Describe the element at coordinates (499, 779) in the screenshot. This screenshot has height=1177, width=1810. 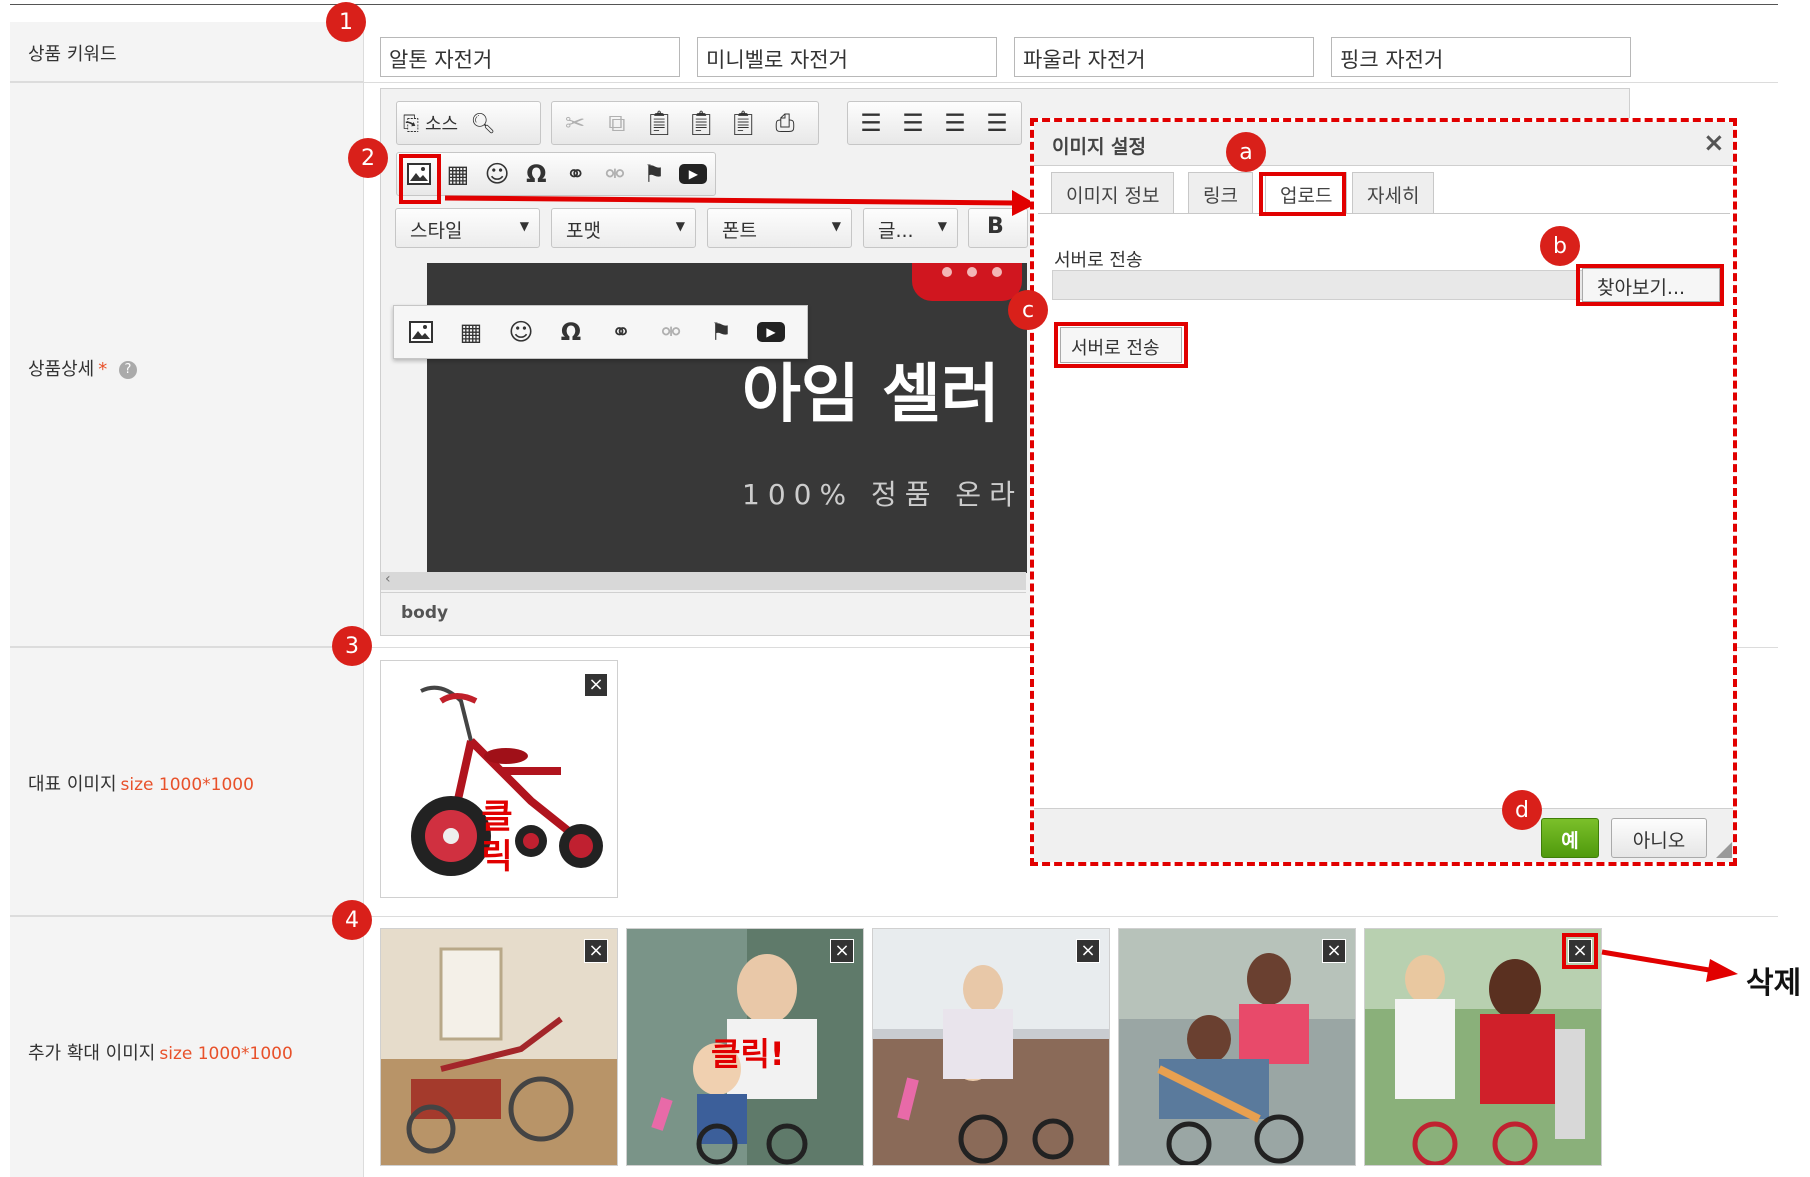
I see `main-image-thumbnail: × 클 릭` at that location.